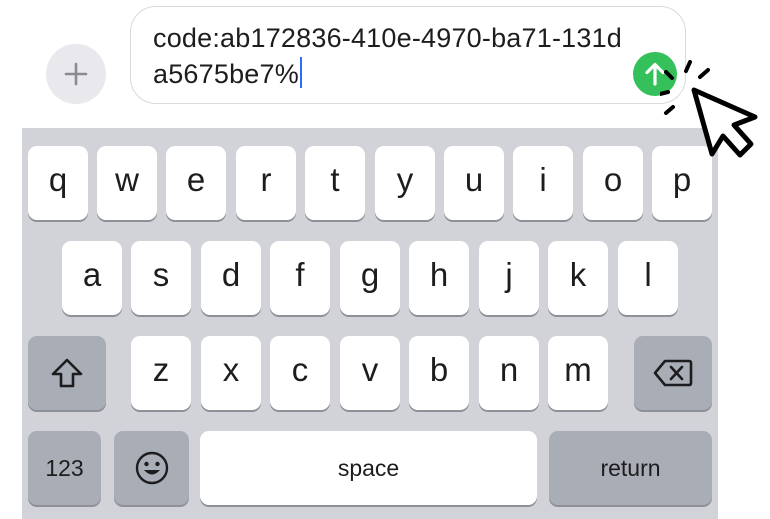 The image size is (770, 519). Describe the element at coordinates (578, 369) in the screenshot. I see `key-label: m` at that location.